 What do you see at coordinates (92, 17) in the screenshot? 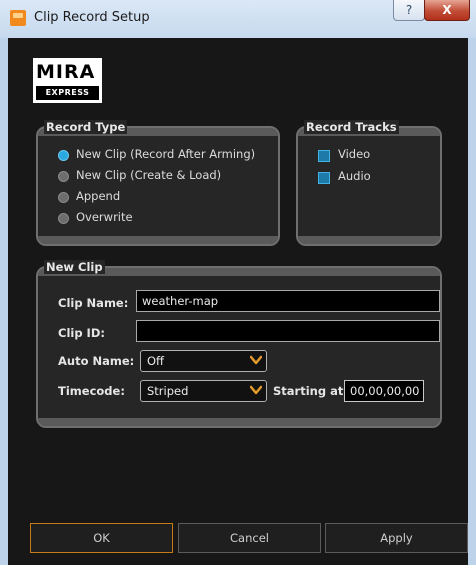
I see `window-title: Clip Record Setup` at bounding box center [92, 17].